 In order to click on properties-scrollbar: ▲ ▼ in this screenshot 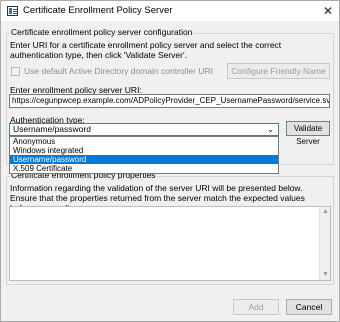, I will do `click(324, 243)`.